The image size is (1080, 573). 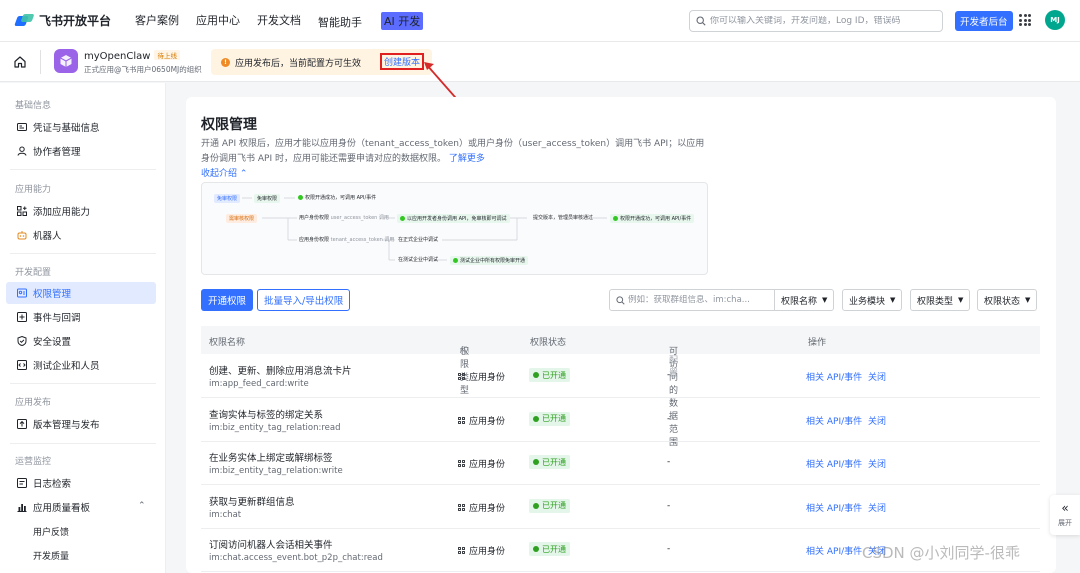 I want to click on sidebar-item-permissions: 权限管理, so click(x=81, y=293).